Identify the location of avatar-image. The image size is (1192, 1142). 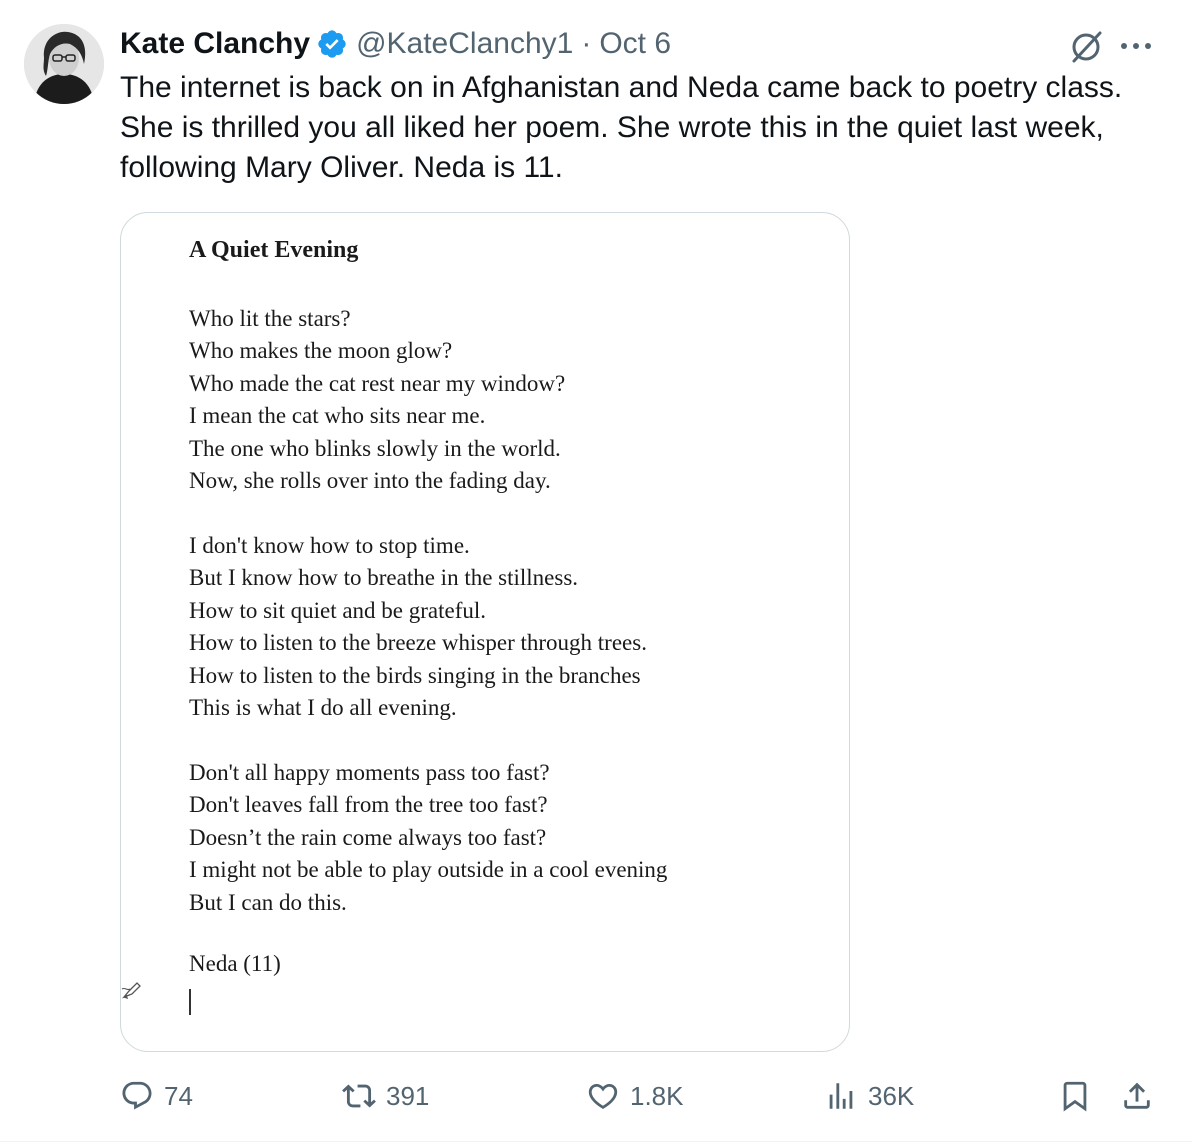
(64, 64).